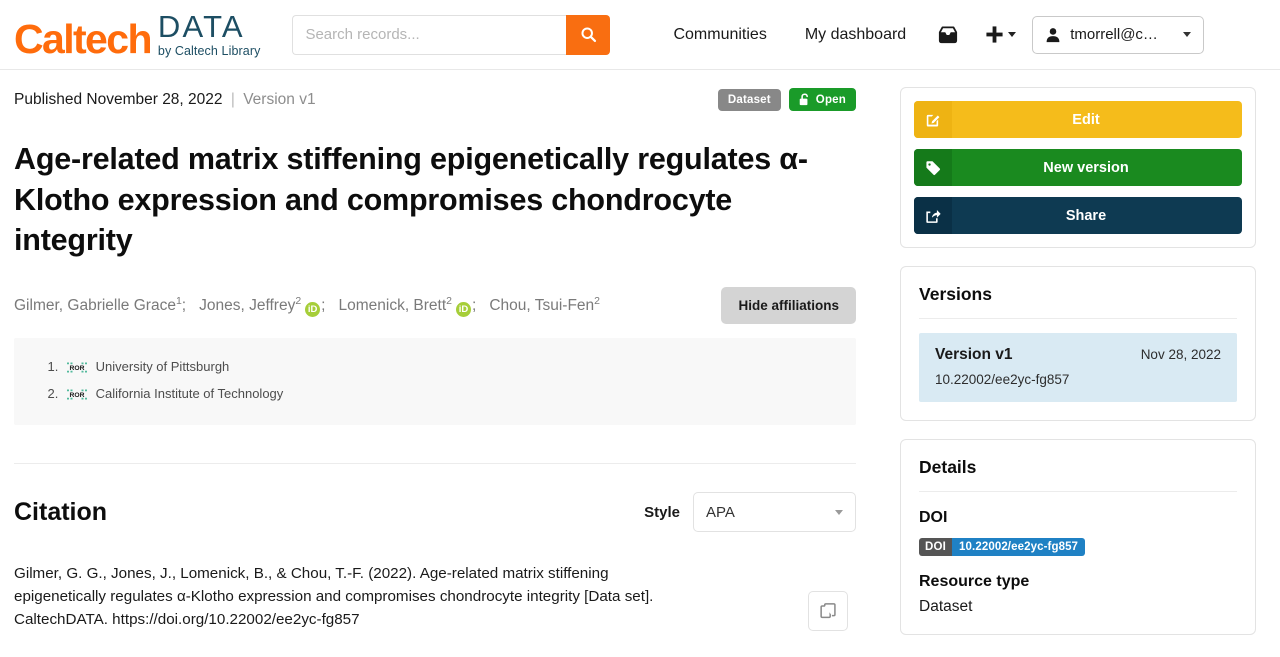 The image size is (1280, 657). What do you see at coordinates (1086, 167) in the screenshot?
I see `new-version-button-label: New version` at bounding box center [1086, 167].